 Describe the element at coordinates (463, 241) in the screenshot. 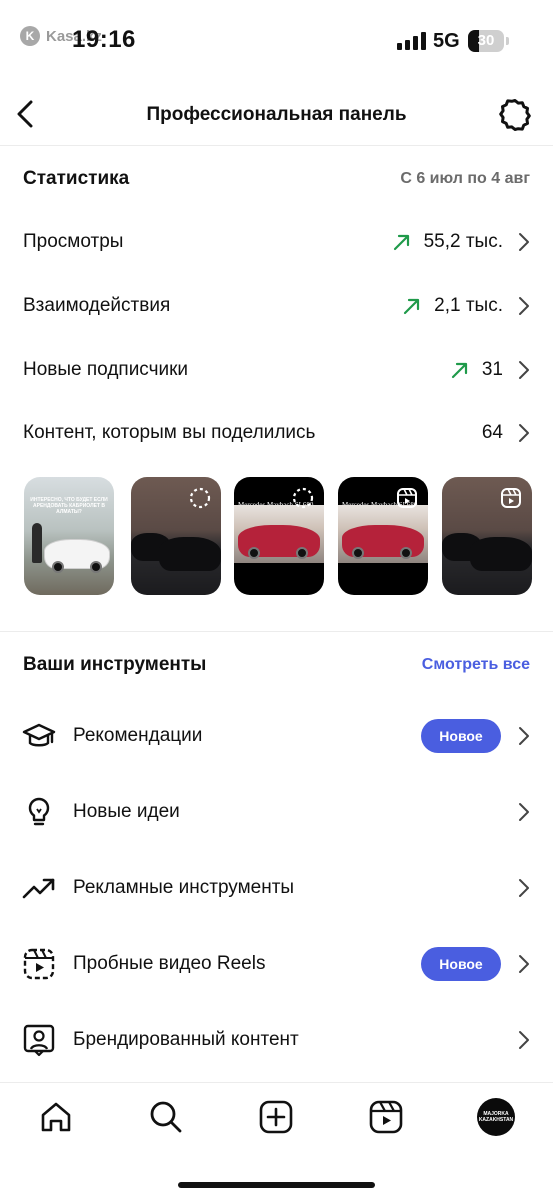

I see `stat-value: 55,2 тыс.` at that location.